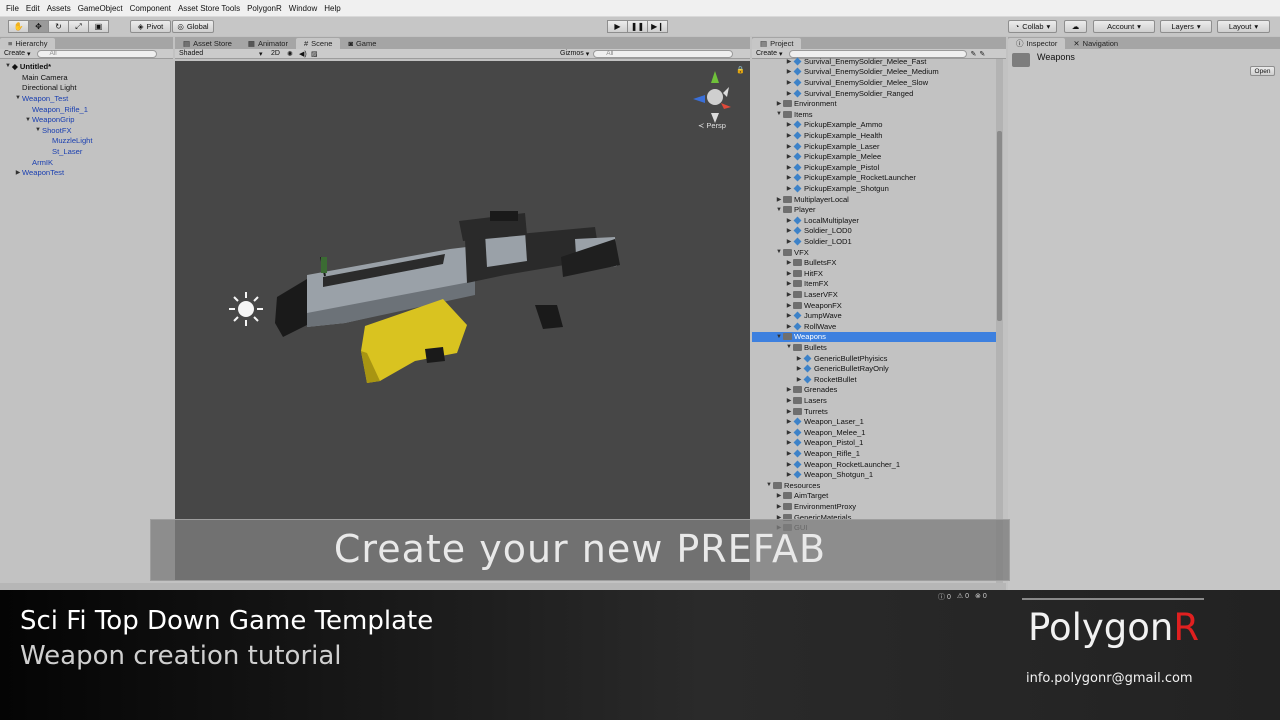  I want to click on tab-inspector: ⓘ Inspector, so click(1037, 43).